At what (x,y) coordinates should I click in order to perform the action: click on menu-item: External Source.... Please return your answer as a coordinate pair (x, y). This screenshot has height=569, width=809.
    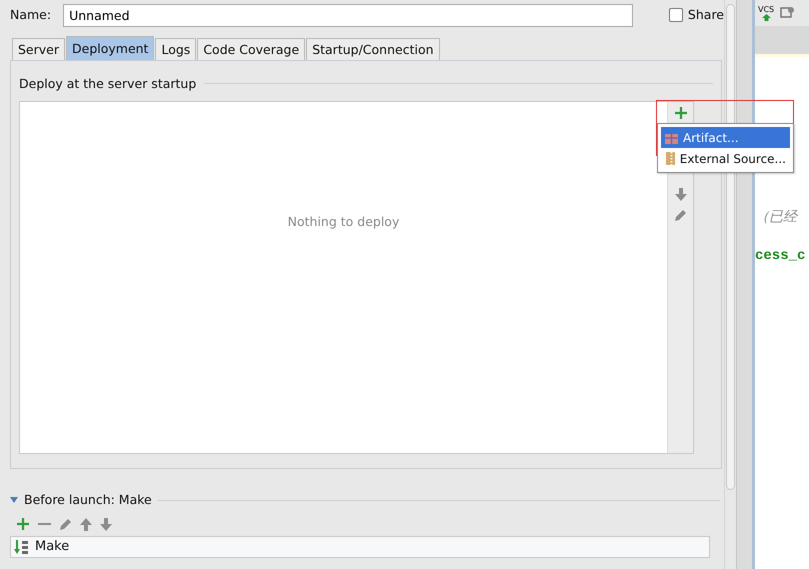
    Looking at the image, I should click on (725, 158).